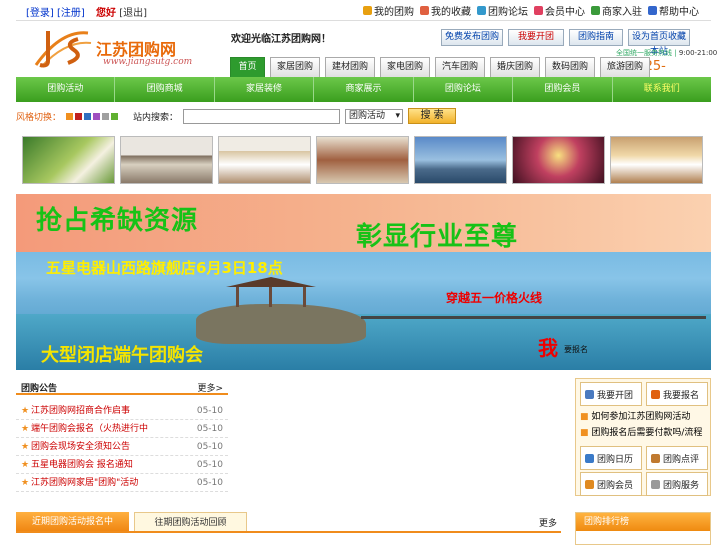  Describe the element at coordinates (652, 10) in the screenshot. I see `help-icon` at that location.